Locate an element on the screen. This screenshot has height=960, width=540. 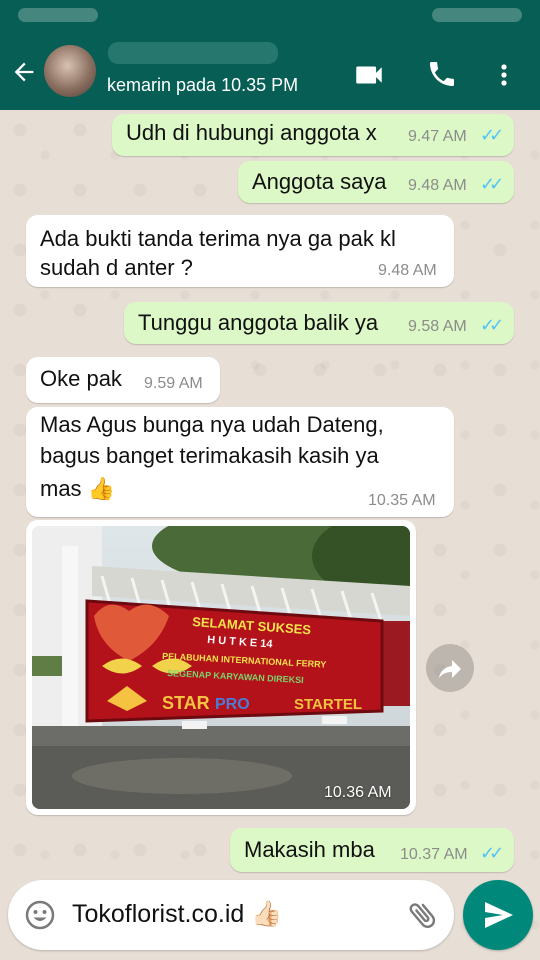
message-text: Oke pak is located at coordinates (81, 378).